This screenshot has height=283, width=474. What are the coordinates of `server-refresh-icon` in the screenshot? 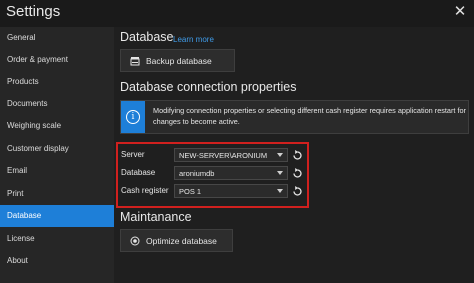 It's located at (297, 155).